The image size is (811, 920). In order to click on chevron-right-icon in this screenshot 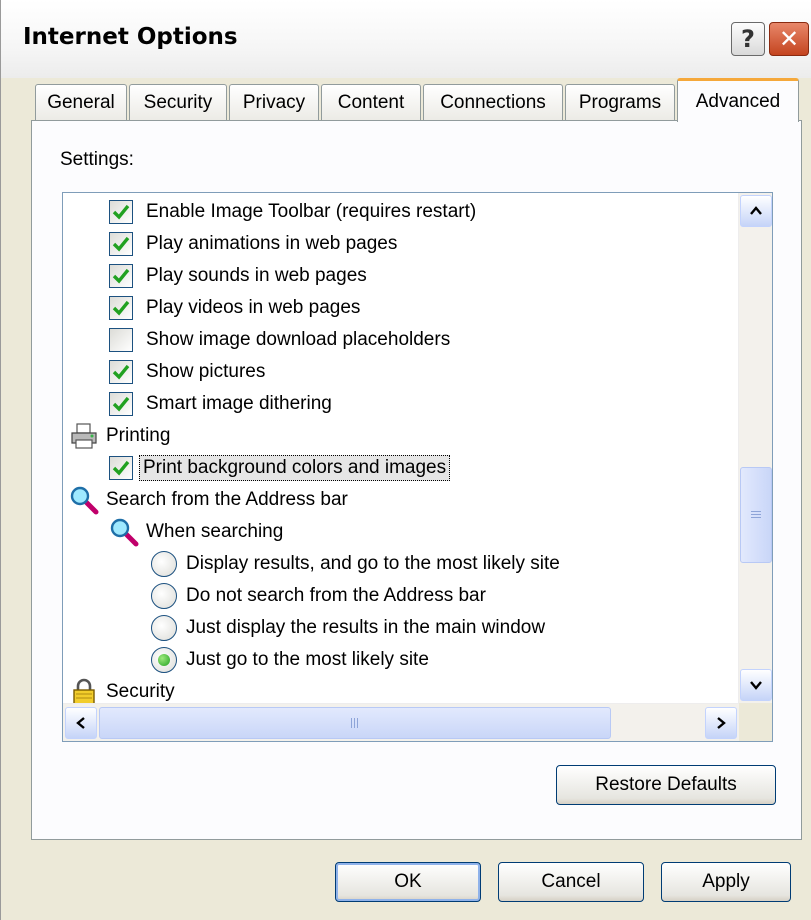, I will do `click(721, 723)`.